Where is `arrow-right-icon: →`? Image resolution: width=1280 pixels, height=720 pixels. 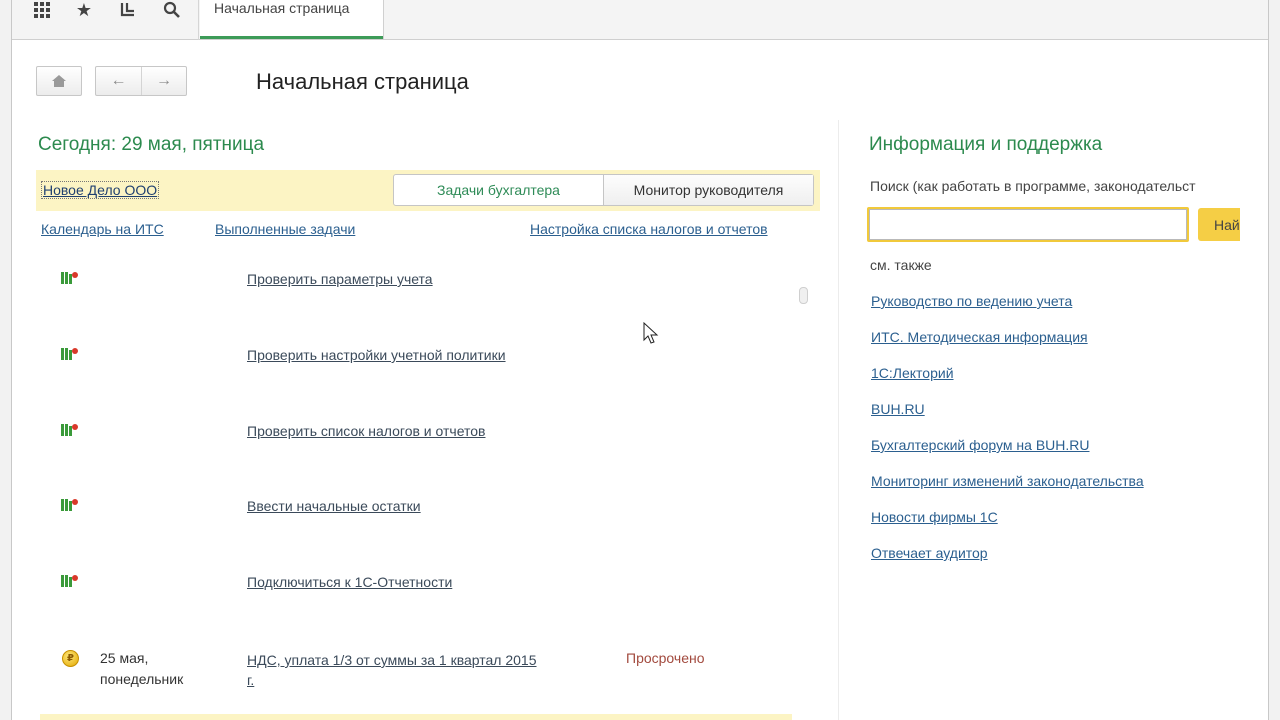
arrow-right-icon: → is located at coordinates (163, 80).